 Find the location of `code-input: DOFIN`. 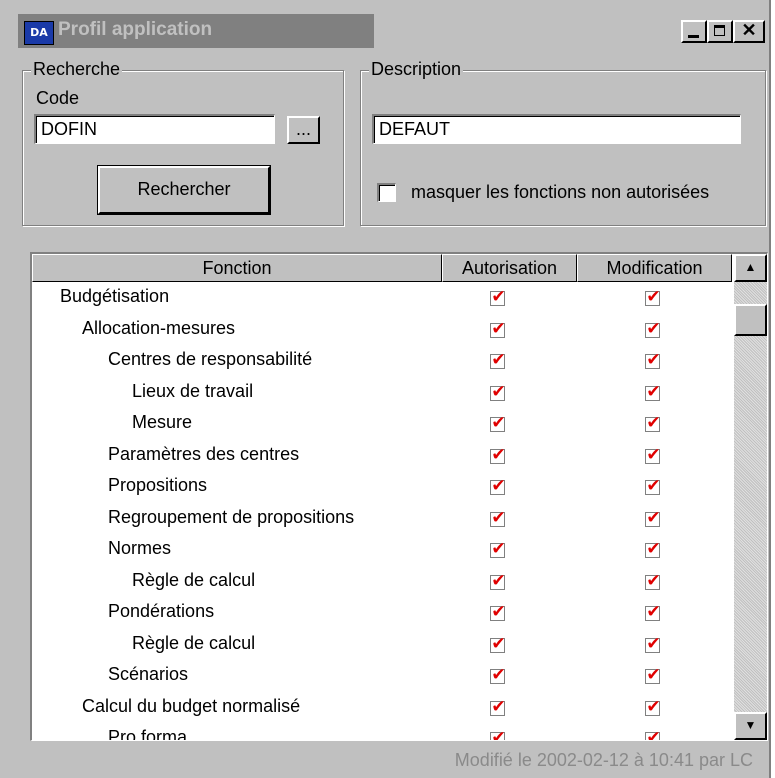

code-input: DOFIN is located at coordinates (154, 129).